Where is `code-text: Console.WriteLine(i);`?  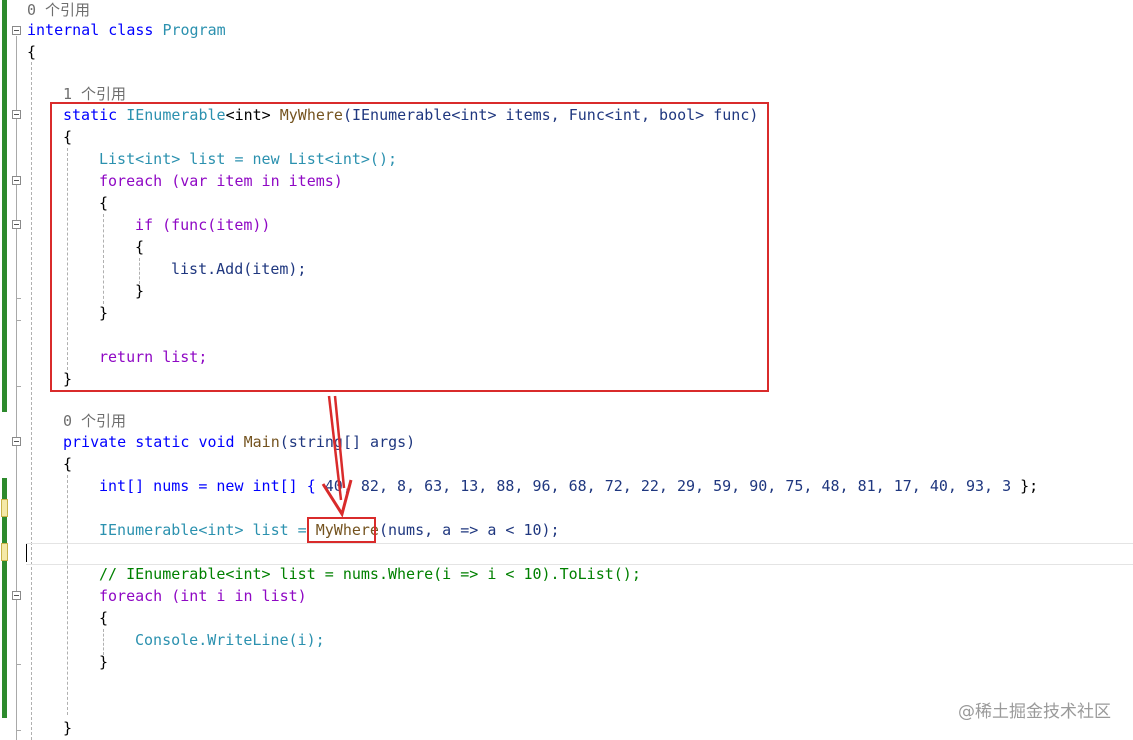 code-text: Console.WriteLine(i); is located at coordinates (230, 640).